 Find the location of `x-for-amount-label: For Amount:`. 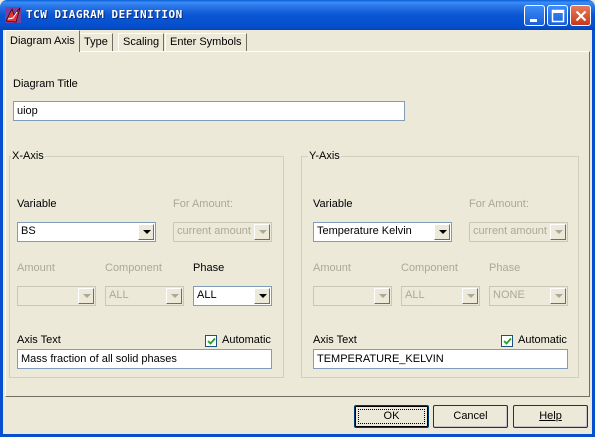

x-for-amount-label: For Amount: is located at coordinates (203, 204).